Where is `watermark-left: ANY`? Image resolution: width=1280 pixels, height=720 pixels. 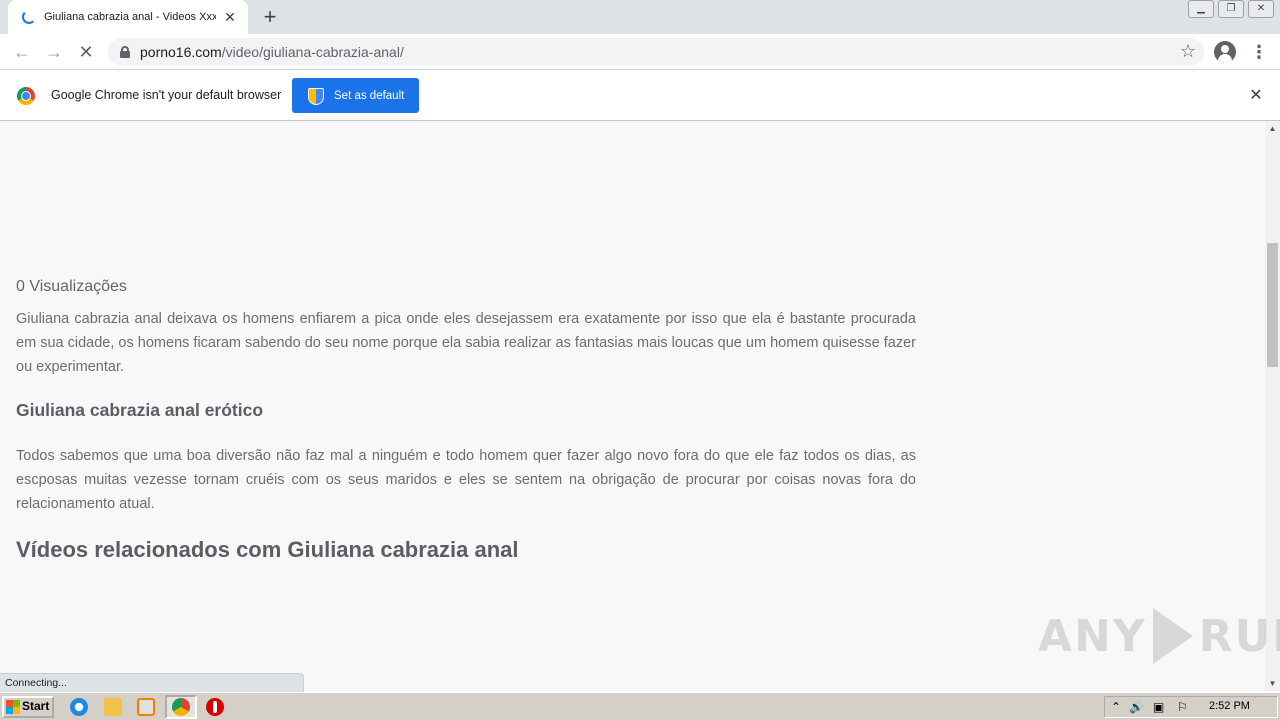
watermark-left: ANY is located at coordinates (1092, 636).